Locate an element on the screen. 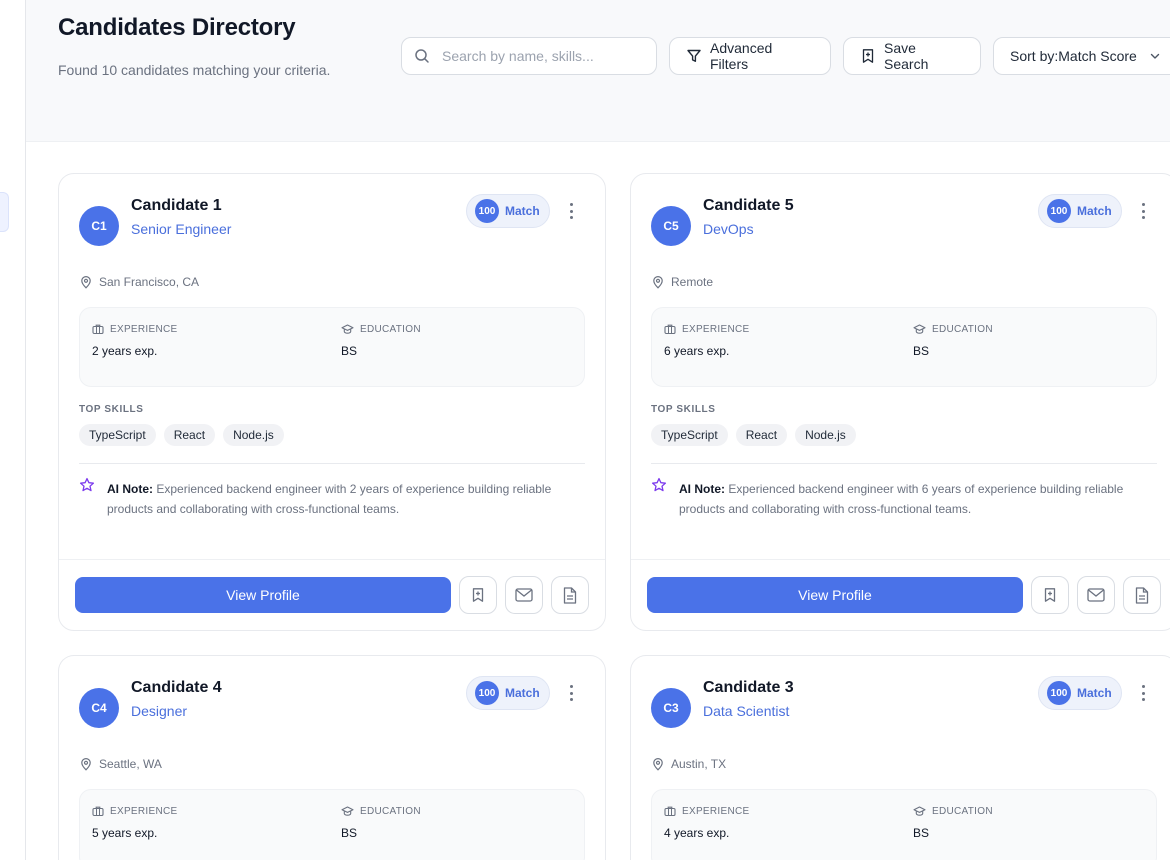 Image resolution: width=1170 pixels, height=860 pixels. search-box is located at coordinates (529, 56).